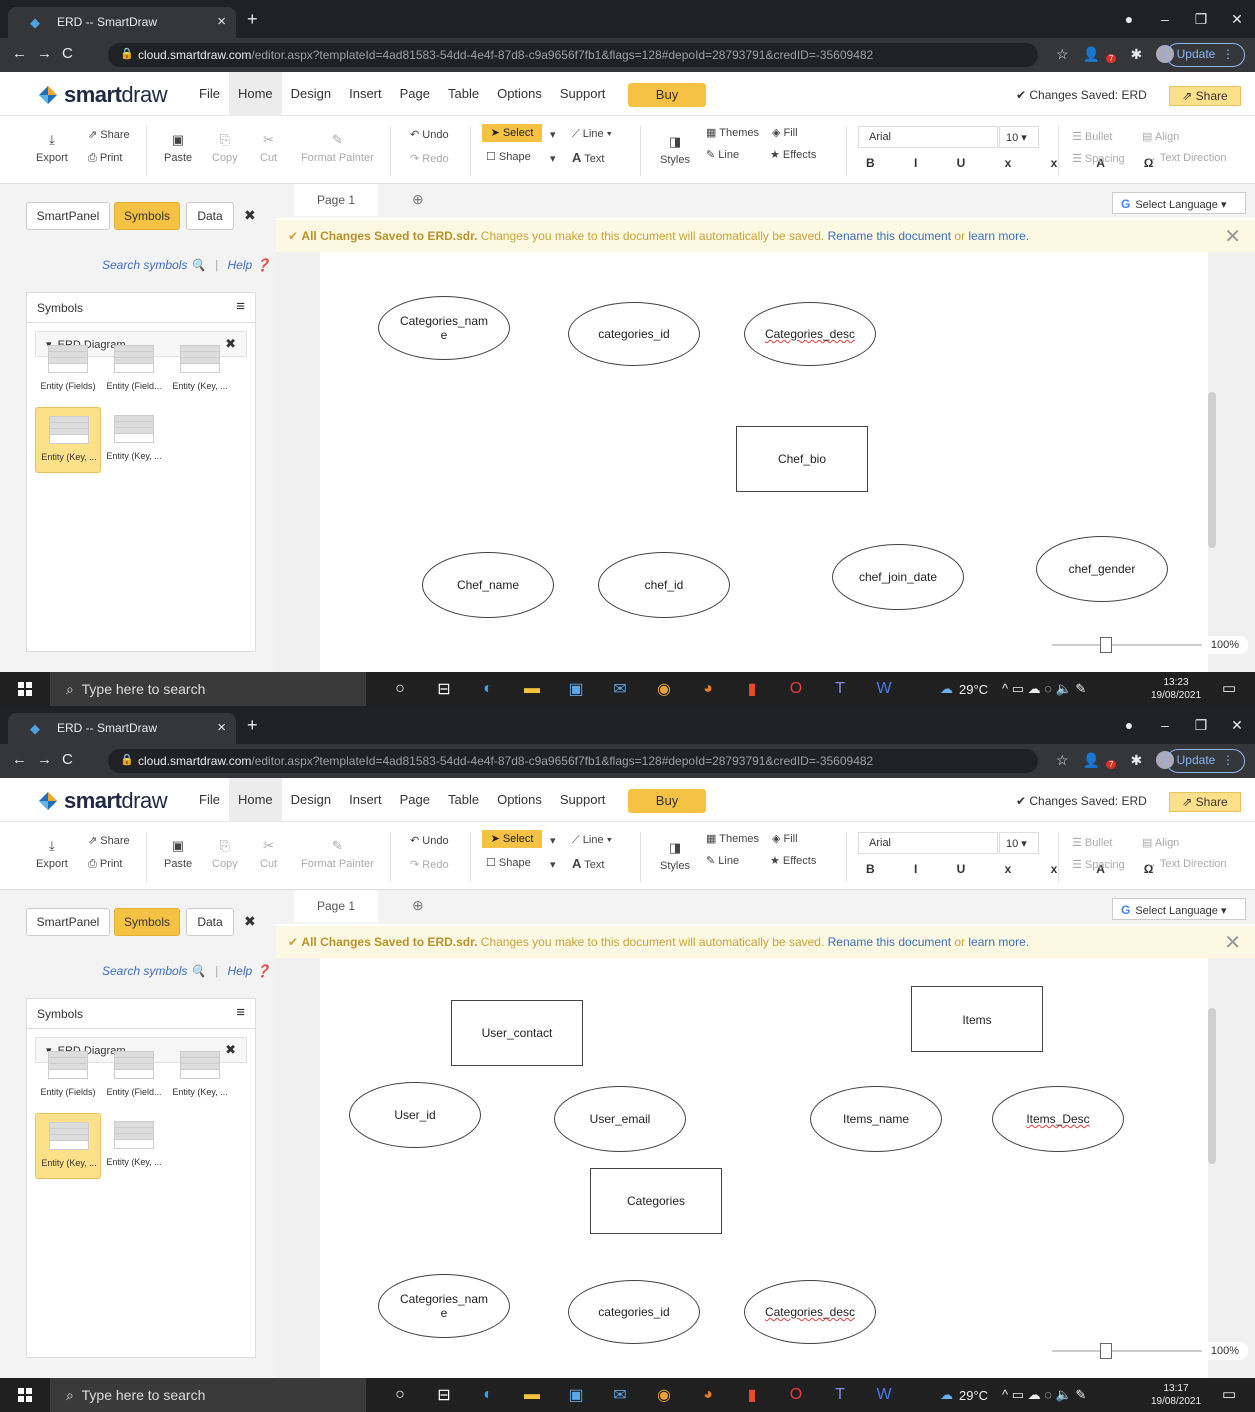  I want to click on attribute-ellipse: Items_name, so click(876, 1119).